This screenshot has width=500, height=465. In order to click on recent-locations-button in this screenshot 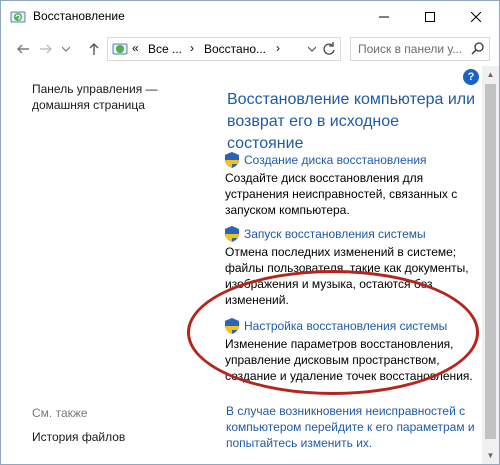, I will do `click(66, 49)`.